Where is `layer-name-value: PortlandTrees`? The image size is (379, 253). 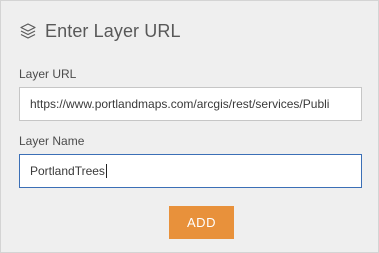 layer-name-value: PortlandTrees is located at coordinates (67, 171).